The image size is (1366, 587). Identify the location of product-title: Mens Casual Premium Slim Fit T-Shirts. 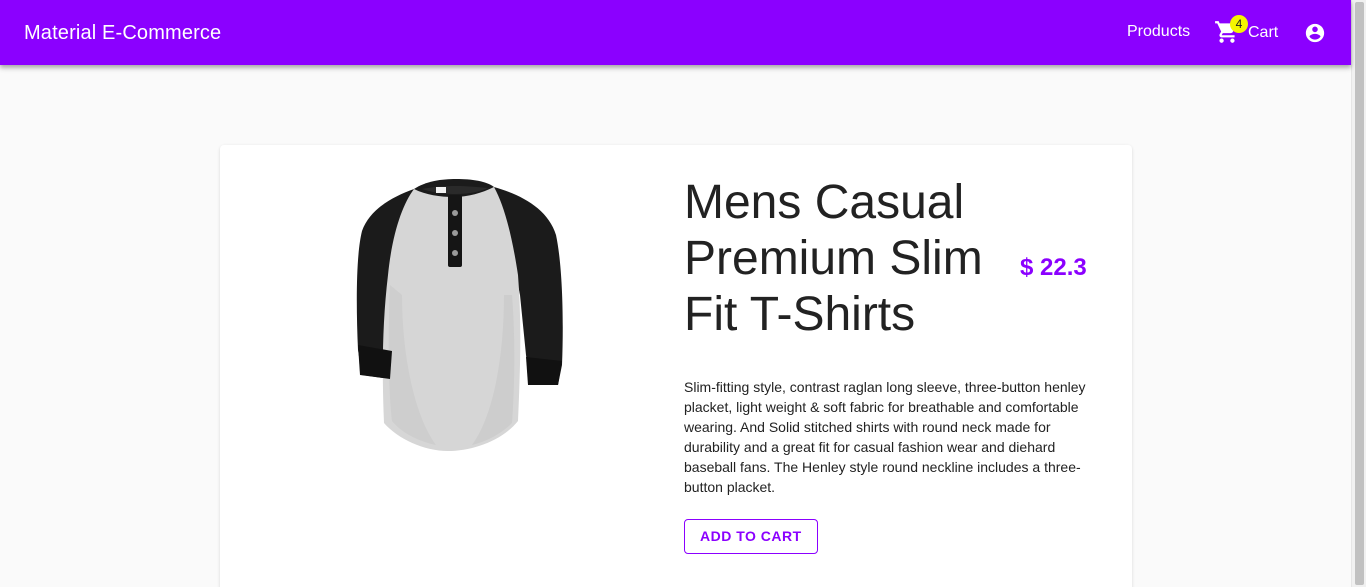
(833, 258).